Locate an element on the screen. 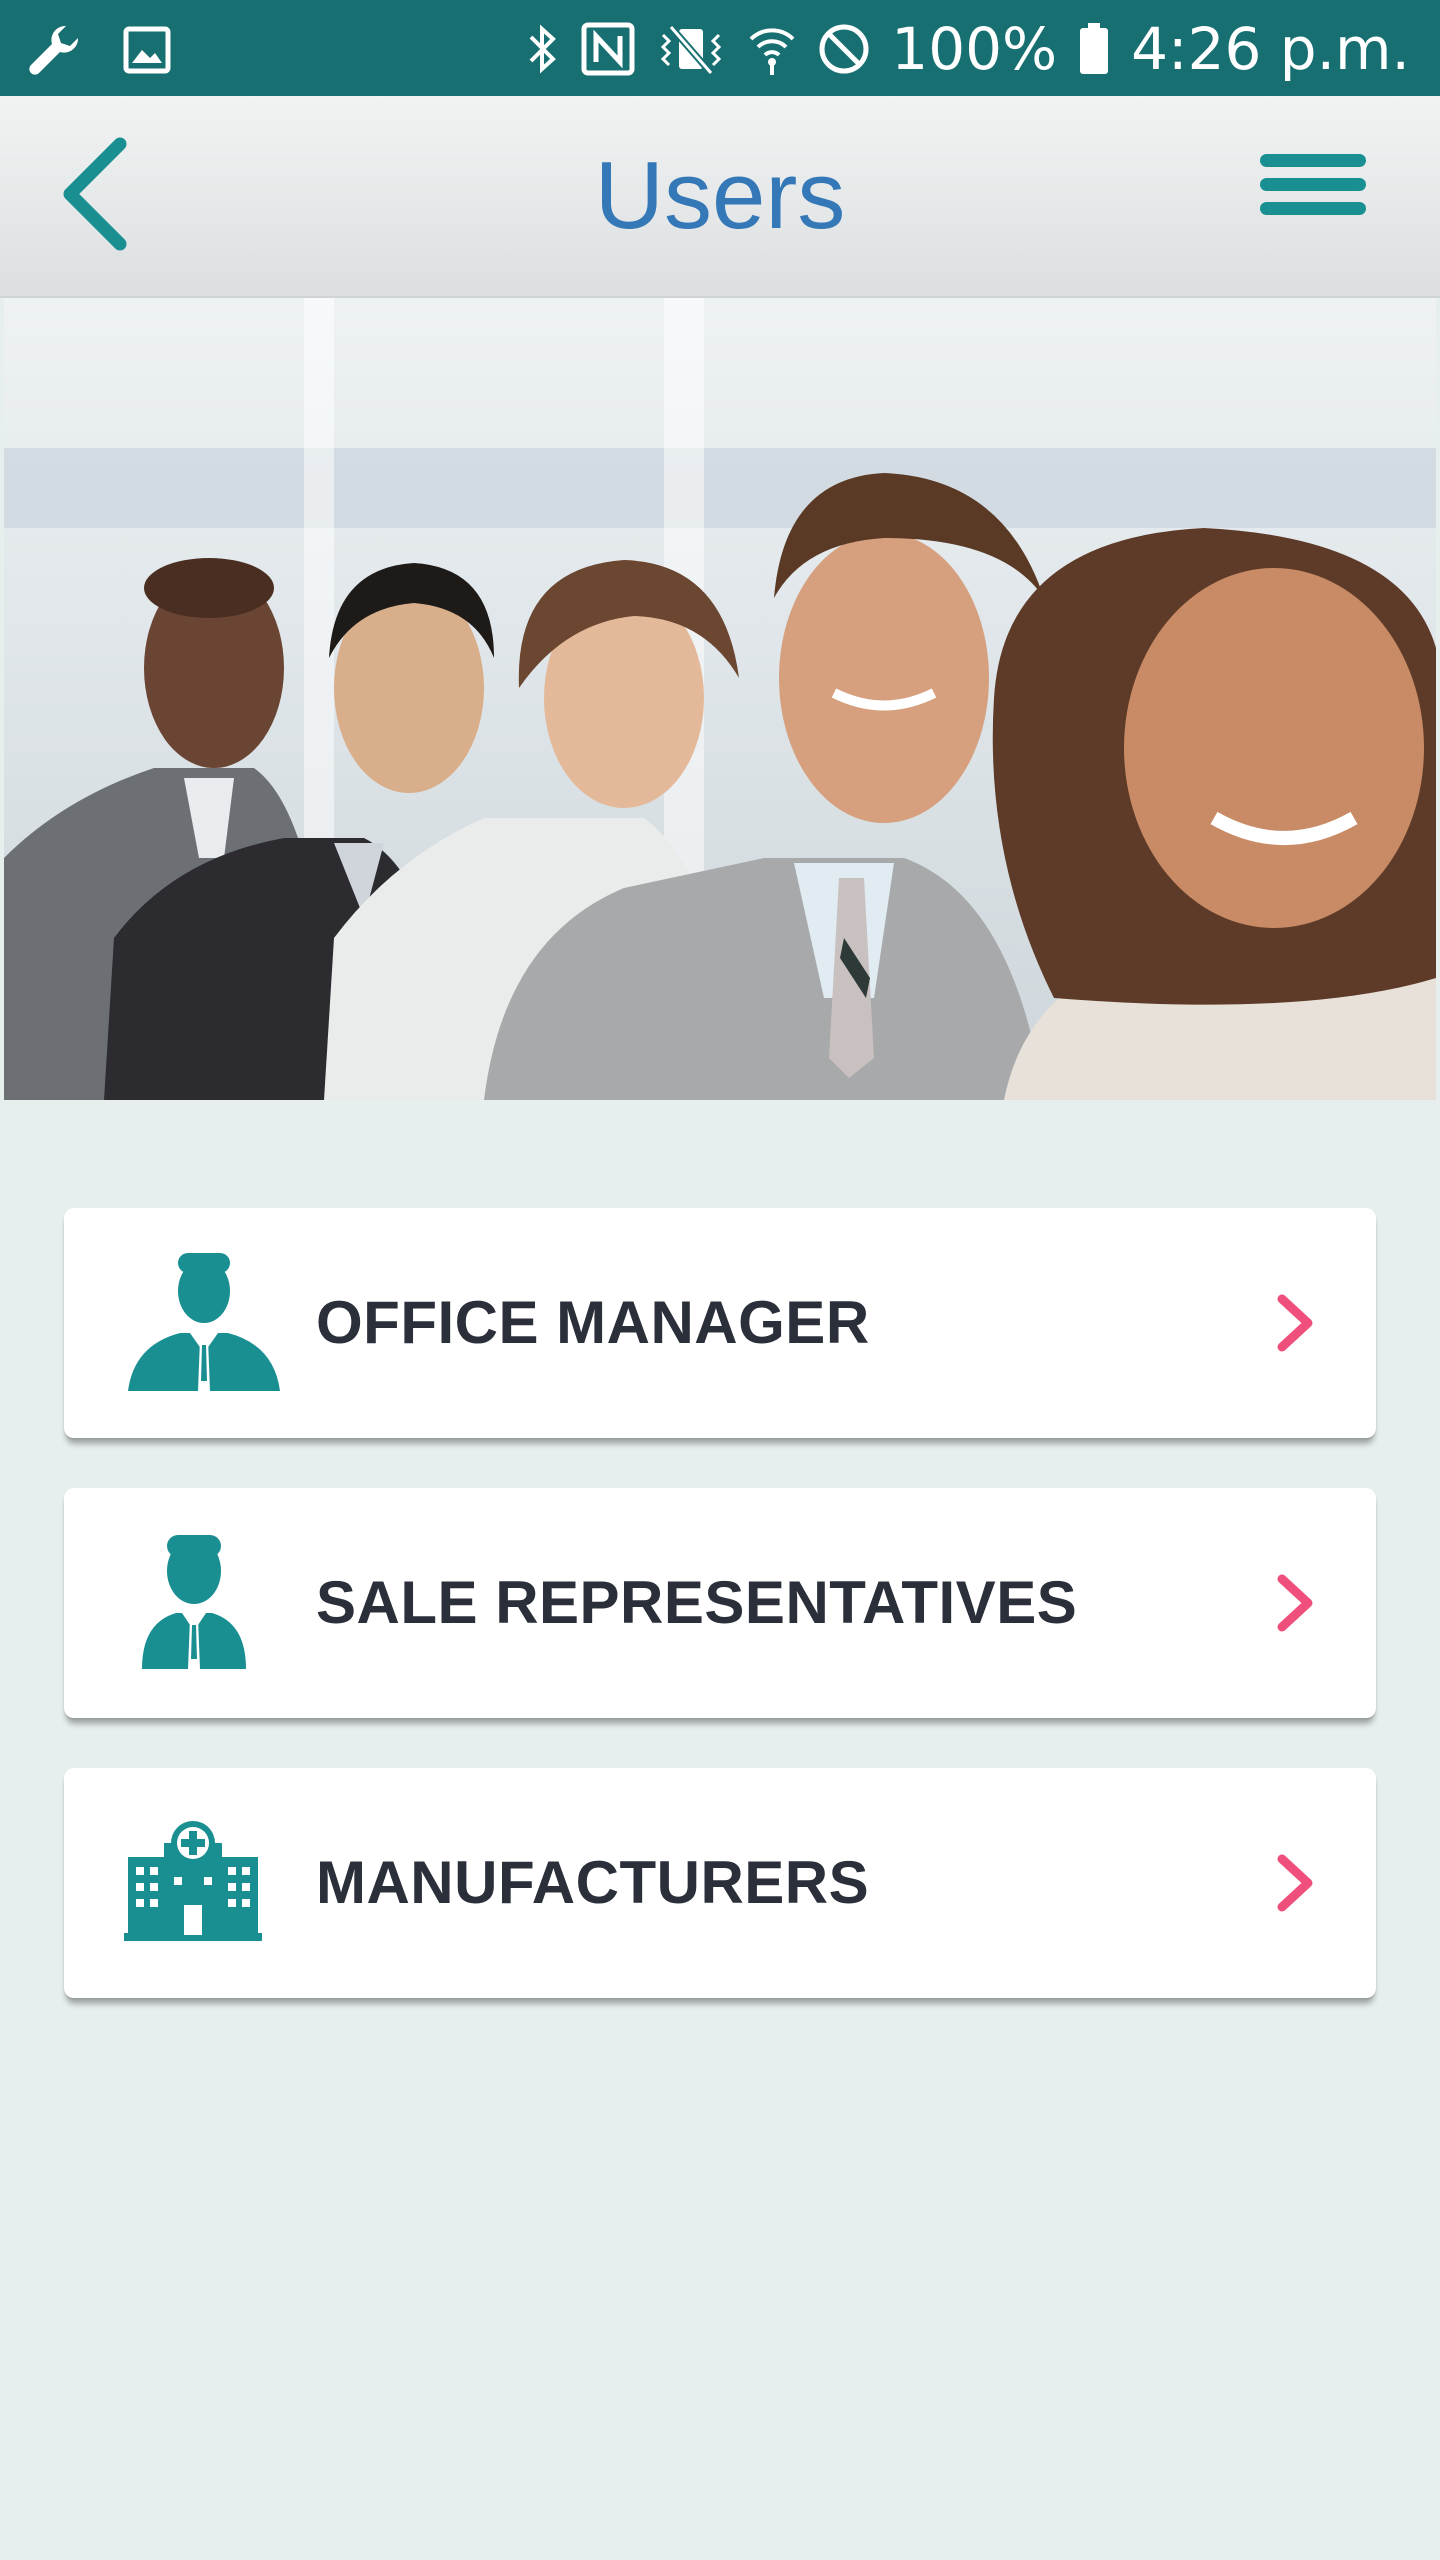 The width and height of the screenshot is (1440, 2560). nfc-icon is located at coordinates (608, 49).